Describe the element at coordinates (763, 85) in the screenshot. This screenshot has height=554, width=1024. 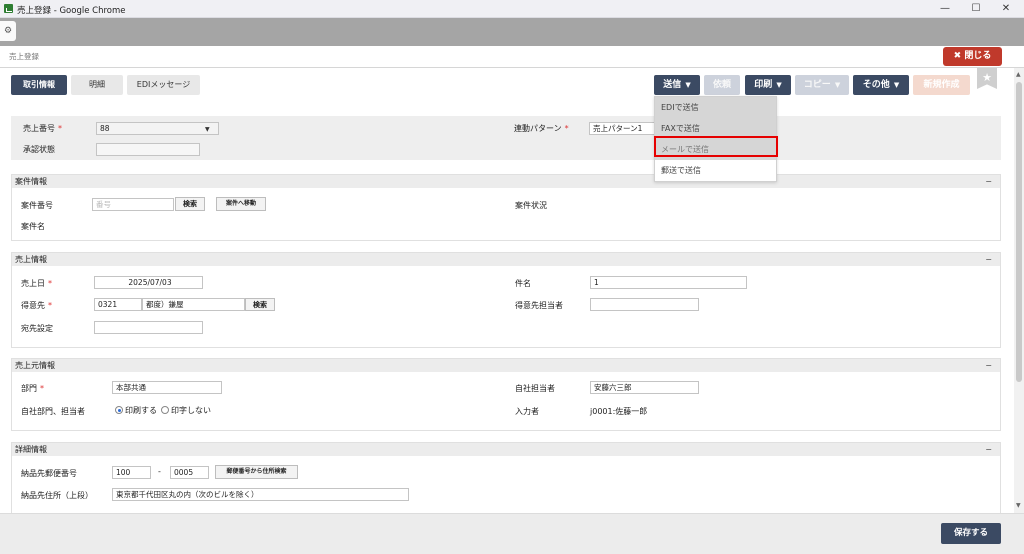
I see `print-label: 印刷` at that location.